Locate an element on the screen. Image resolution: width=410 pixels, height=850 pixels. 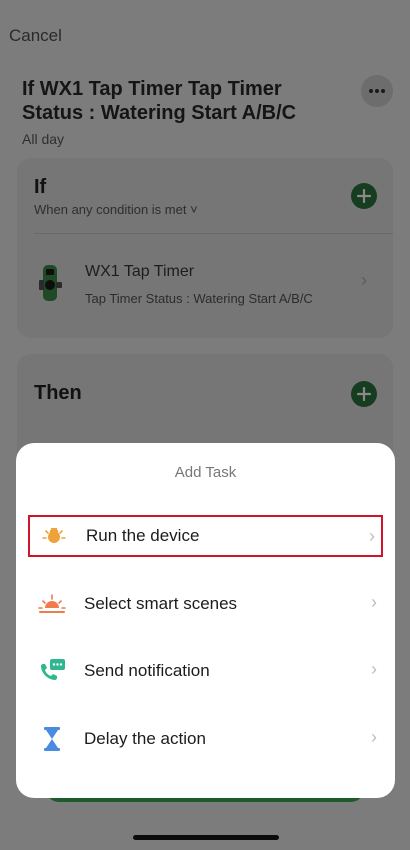
select-smart-scenes-label: Select smart scenes is located at coordinates (161, 603).